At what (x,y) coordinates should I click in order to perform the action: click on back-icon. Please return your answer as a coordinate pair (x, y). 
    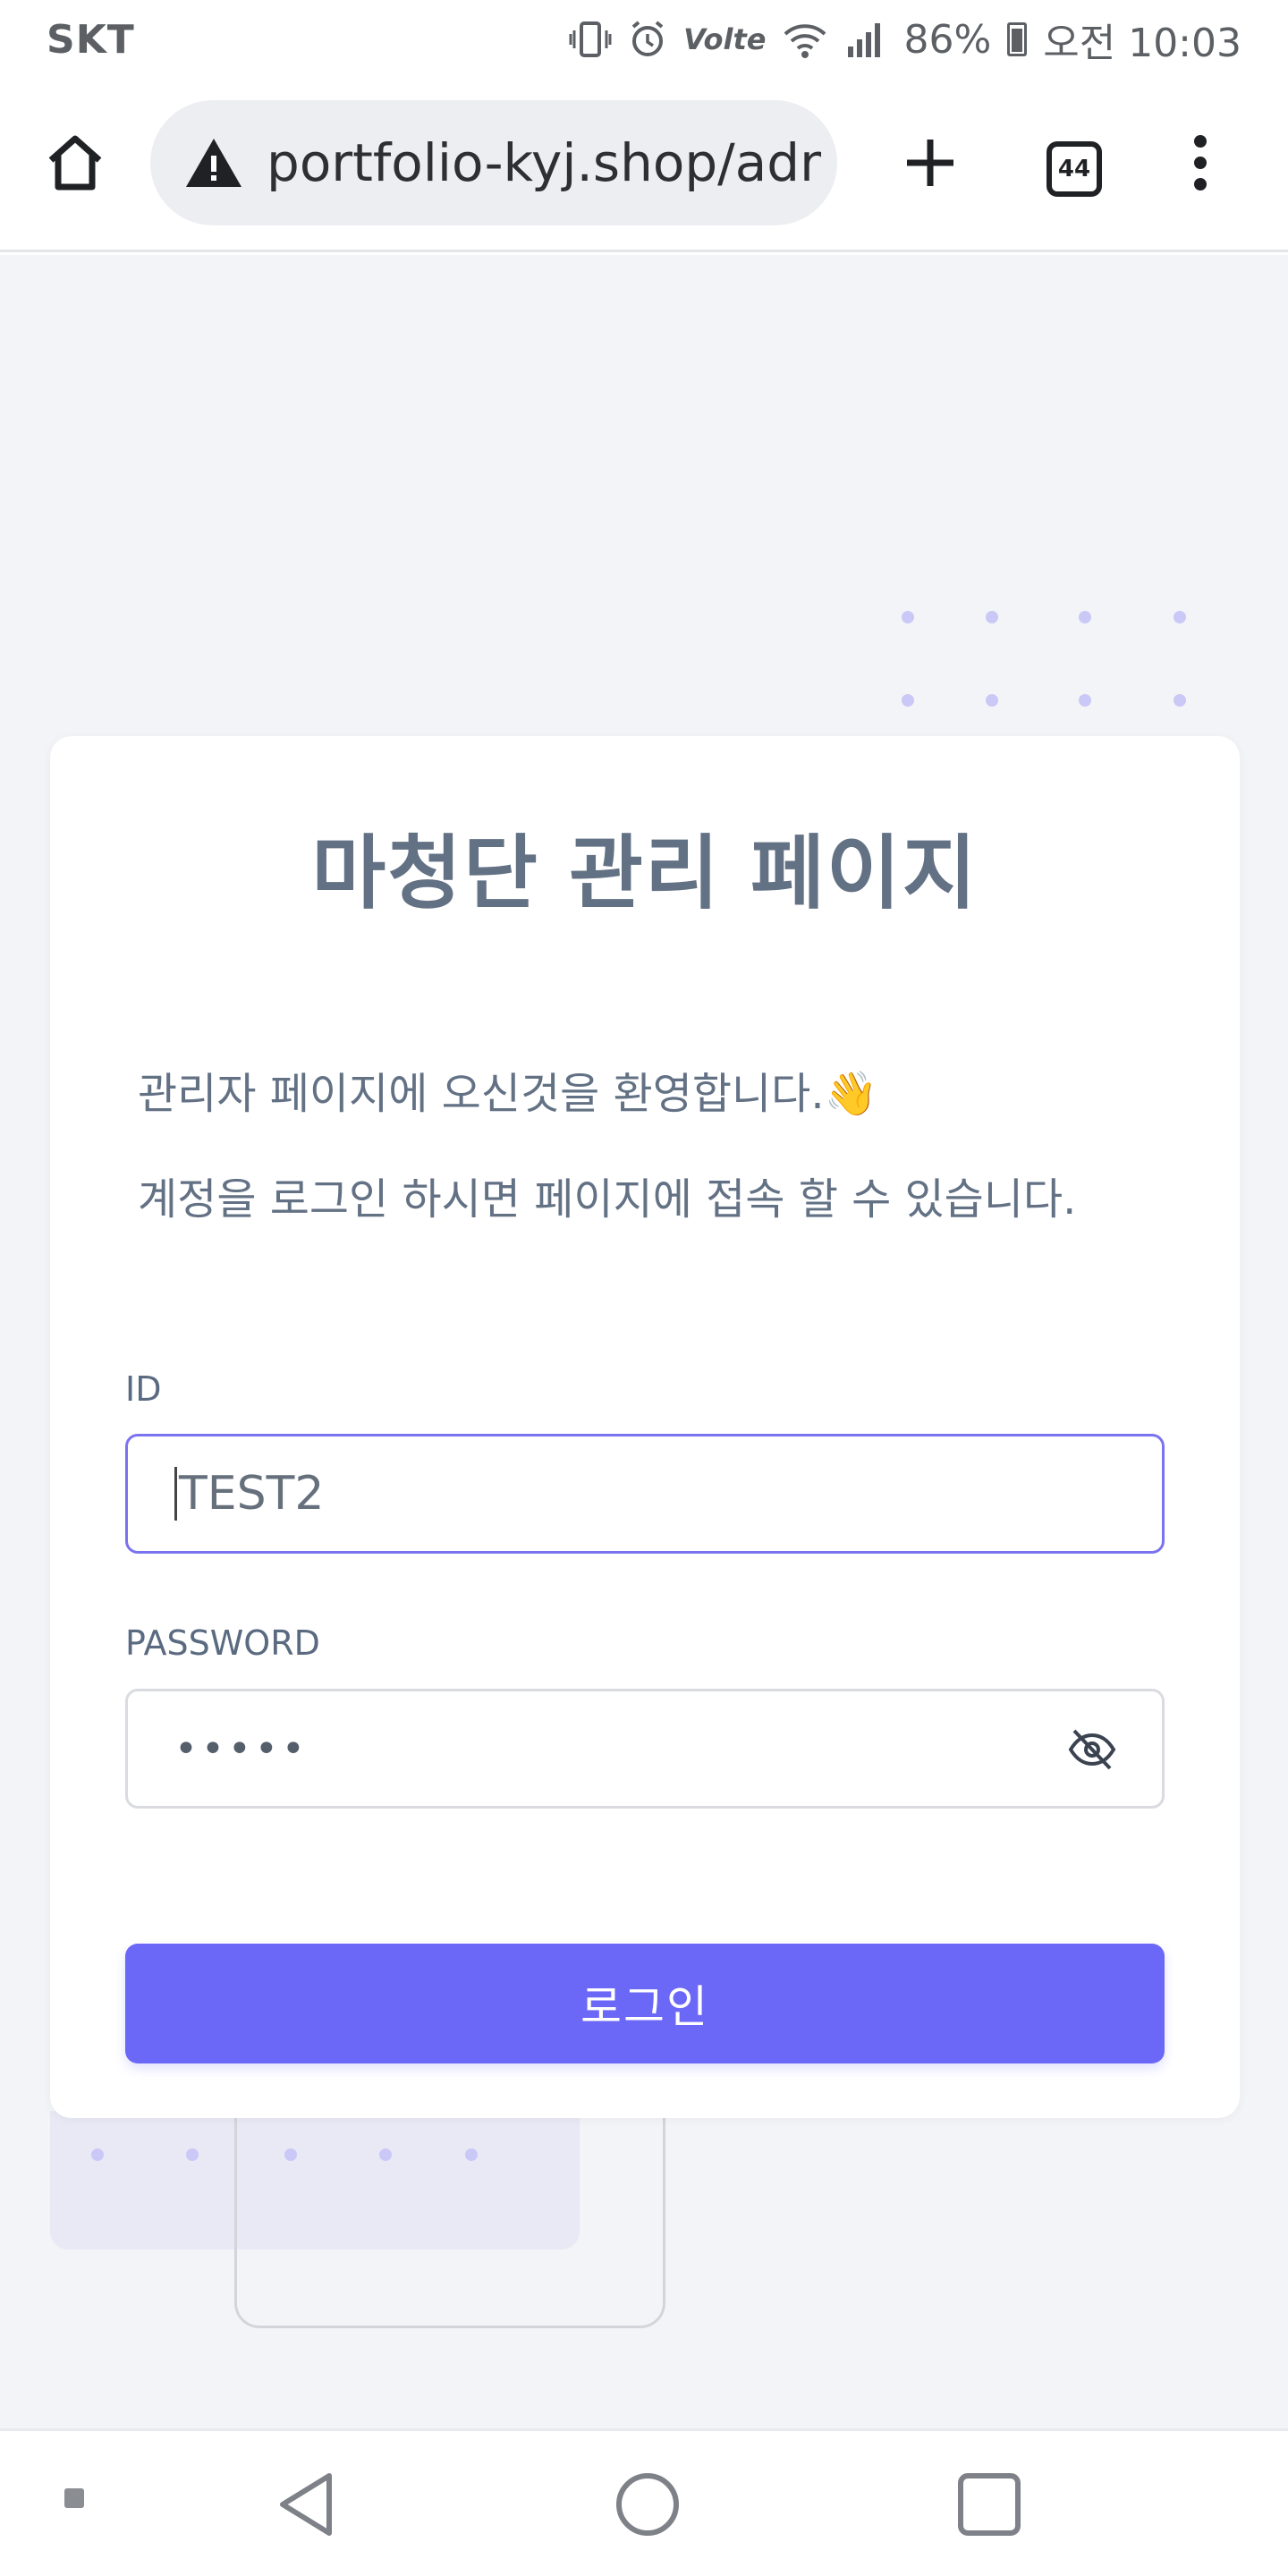
    Looking at the image, I should click on (306, 2504).